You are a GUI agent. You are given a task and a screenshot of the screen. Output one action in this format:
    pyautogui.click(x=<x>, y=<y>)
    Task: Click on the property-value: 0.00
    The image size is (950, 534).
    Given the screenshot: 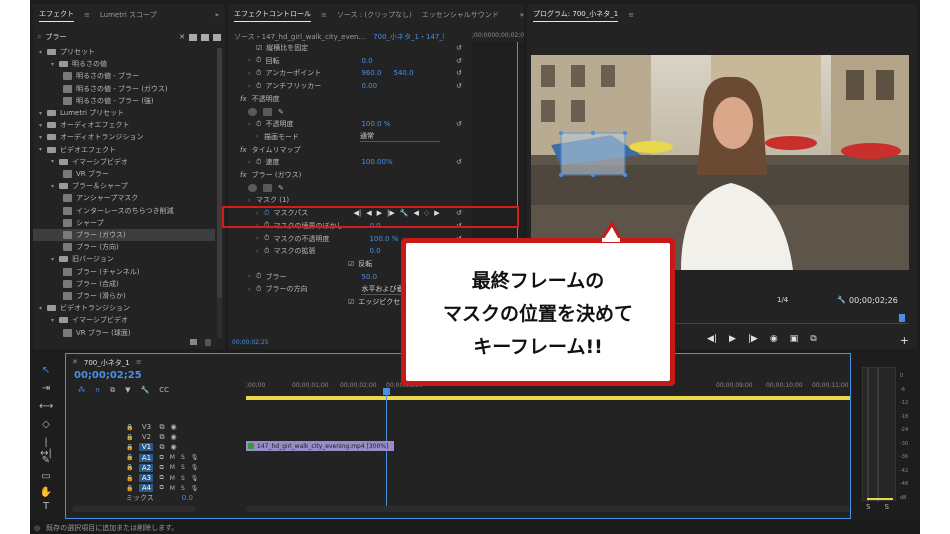 What is the action you would take?
    pyautogui.click(x=369, y=86)
    